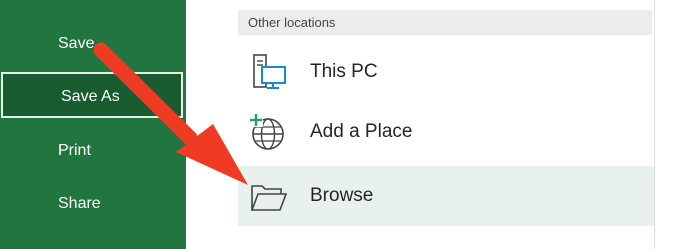  What do you see at coordinates (446, 132) in the screenshot?
I see `location-add-a-place: Add a Place` at bounding box center [446, 132].